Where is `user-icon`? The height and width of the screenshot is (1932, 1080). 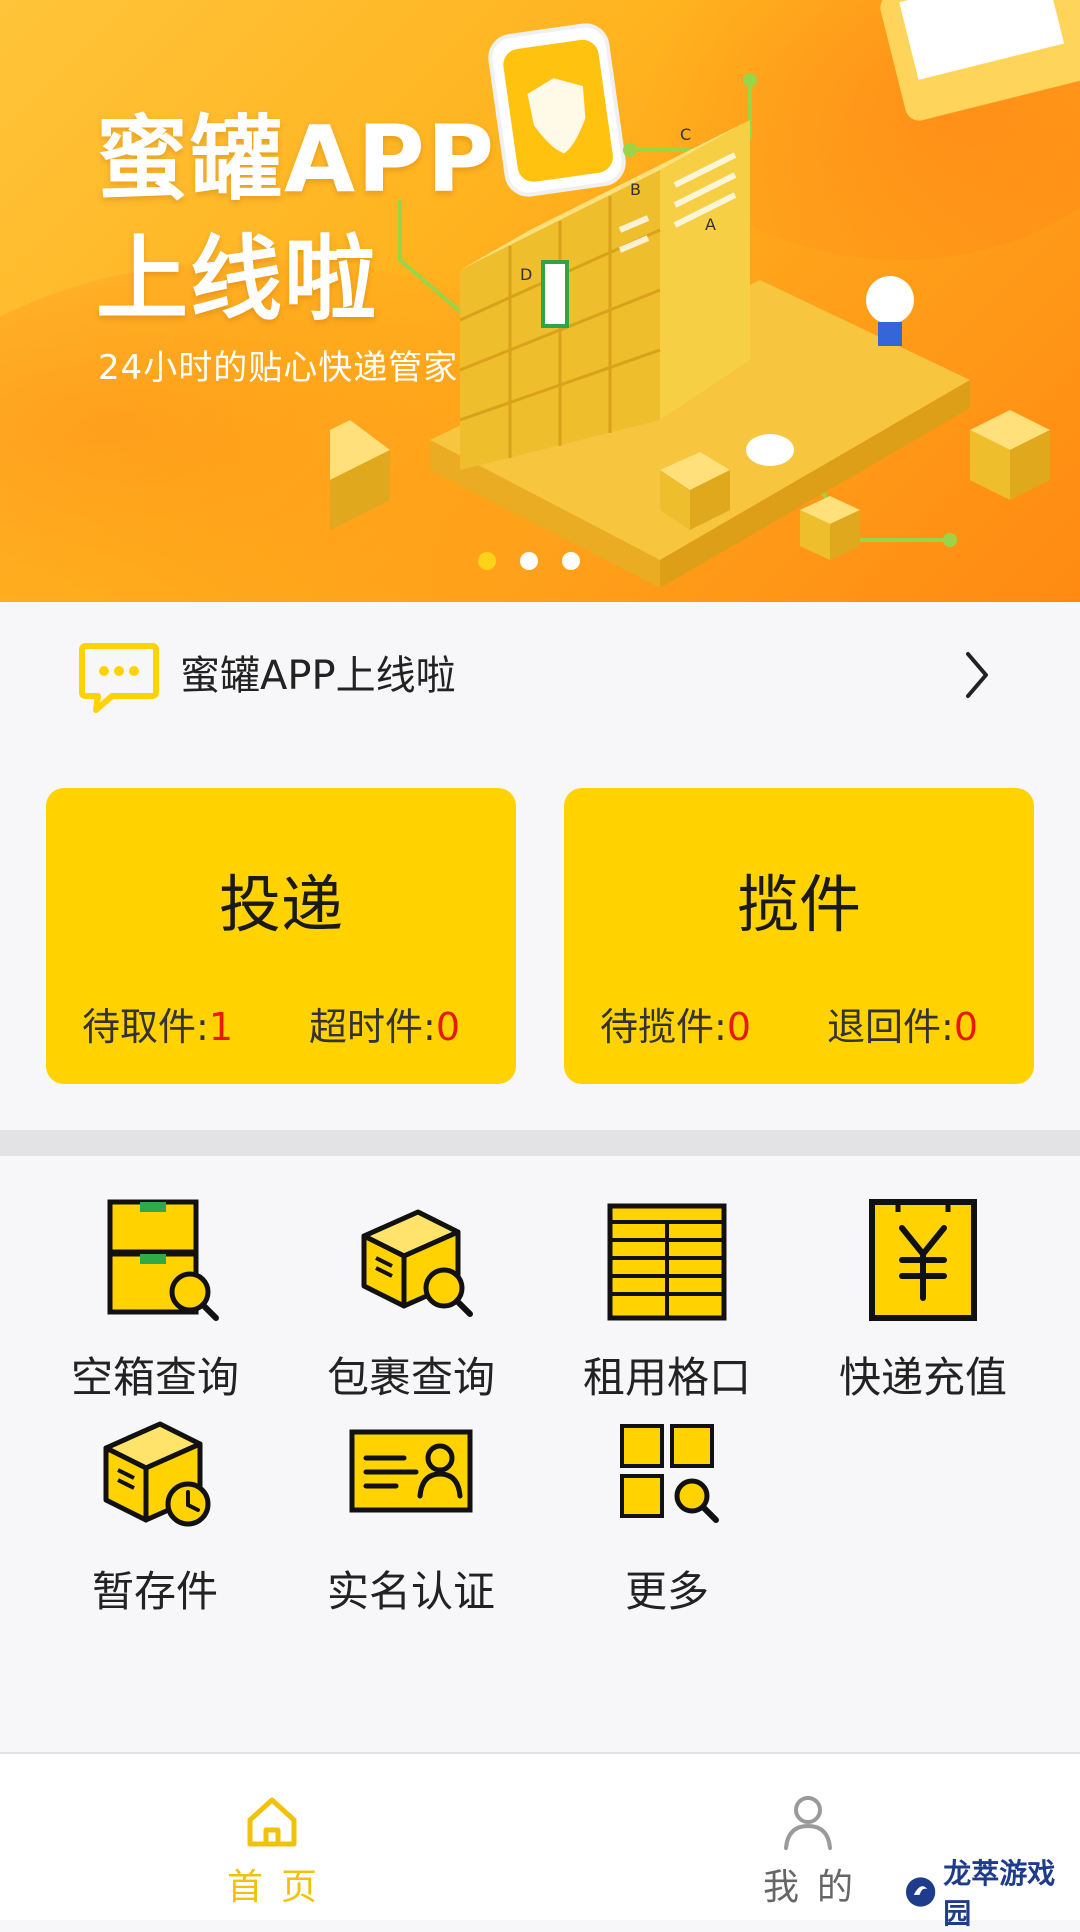 user-icon is located at coordinates (808, 1823).